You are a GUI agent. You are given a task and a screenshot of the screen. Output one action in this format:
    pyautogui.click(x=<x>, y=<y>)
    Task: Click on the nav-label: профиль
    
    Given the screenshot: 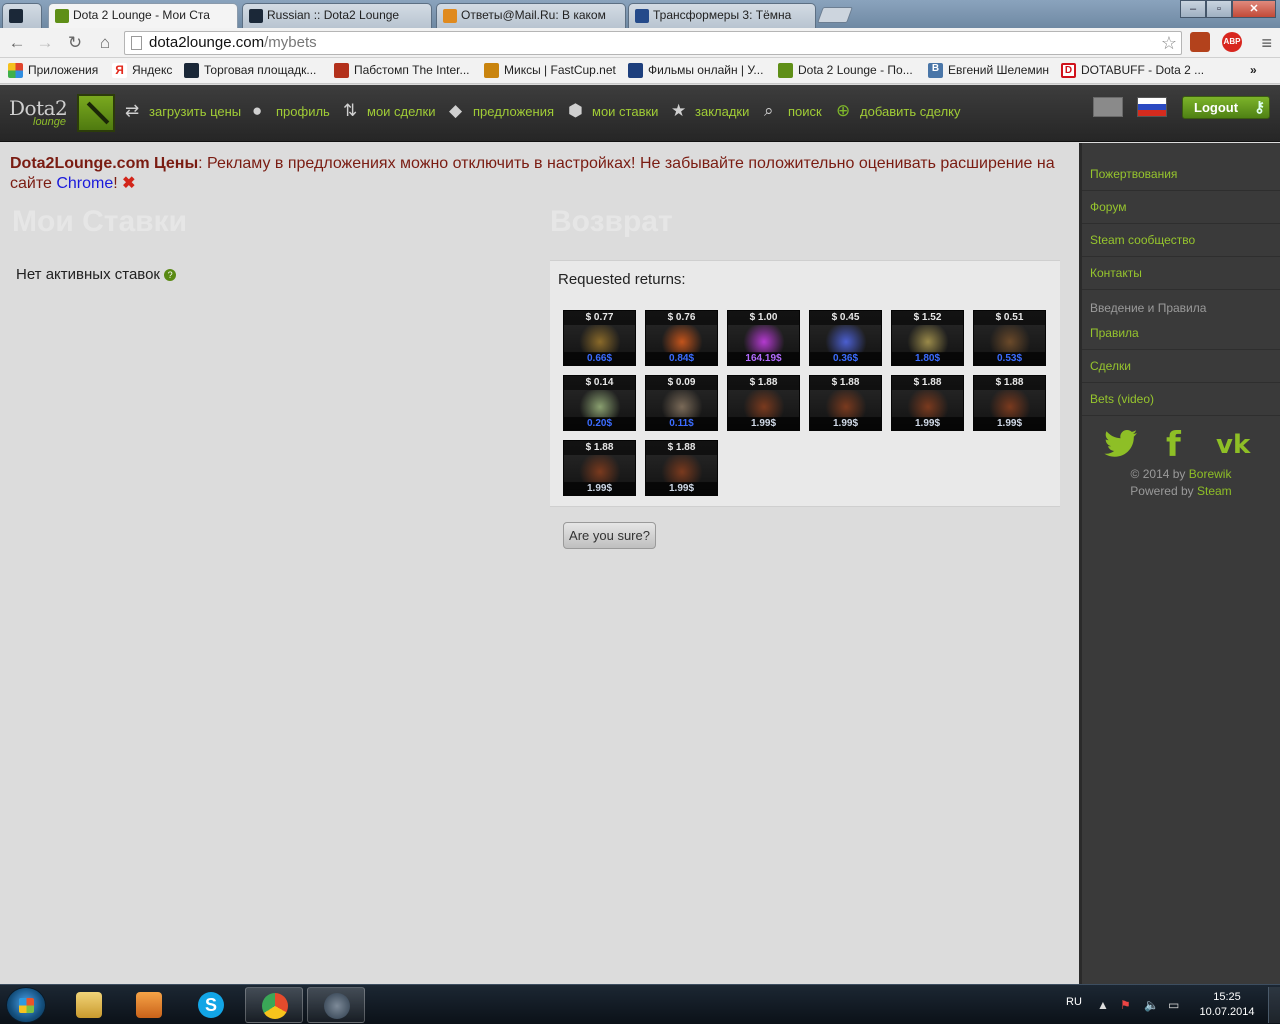 What is the action you would take?
    pyautogui.click(x=303, y=111)
    